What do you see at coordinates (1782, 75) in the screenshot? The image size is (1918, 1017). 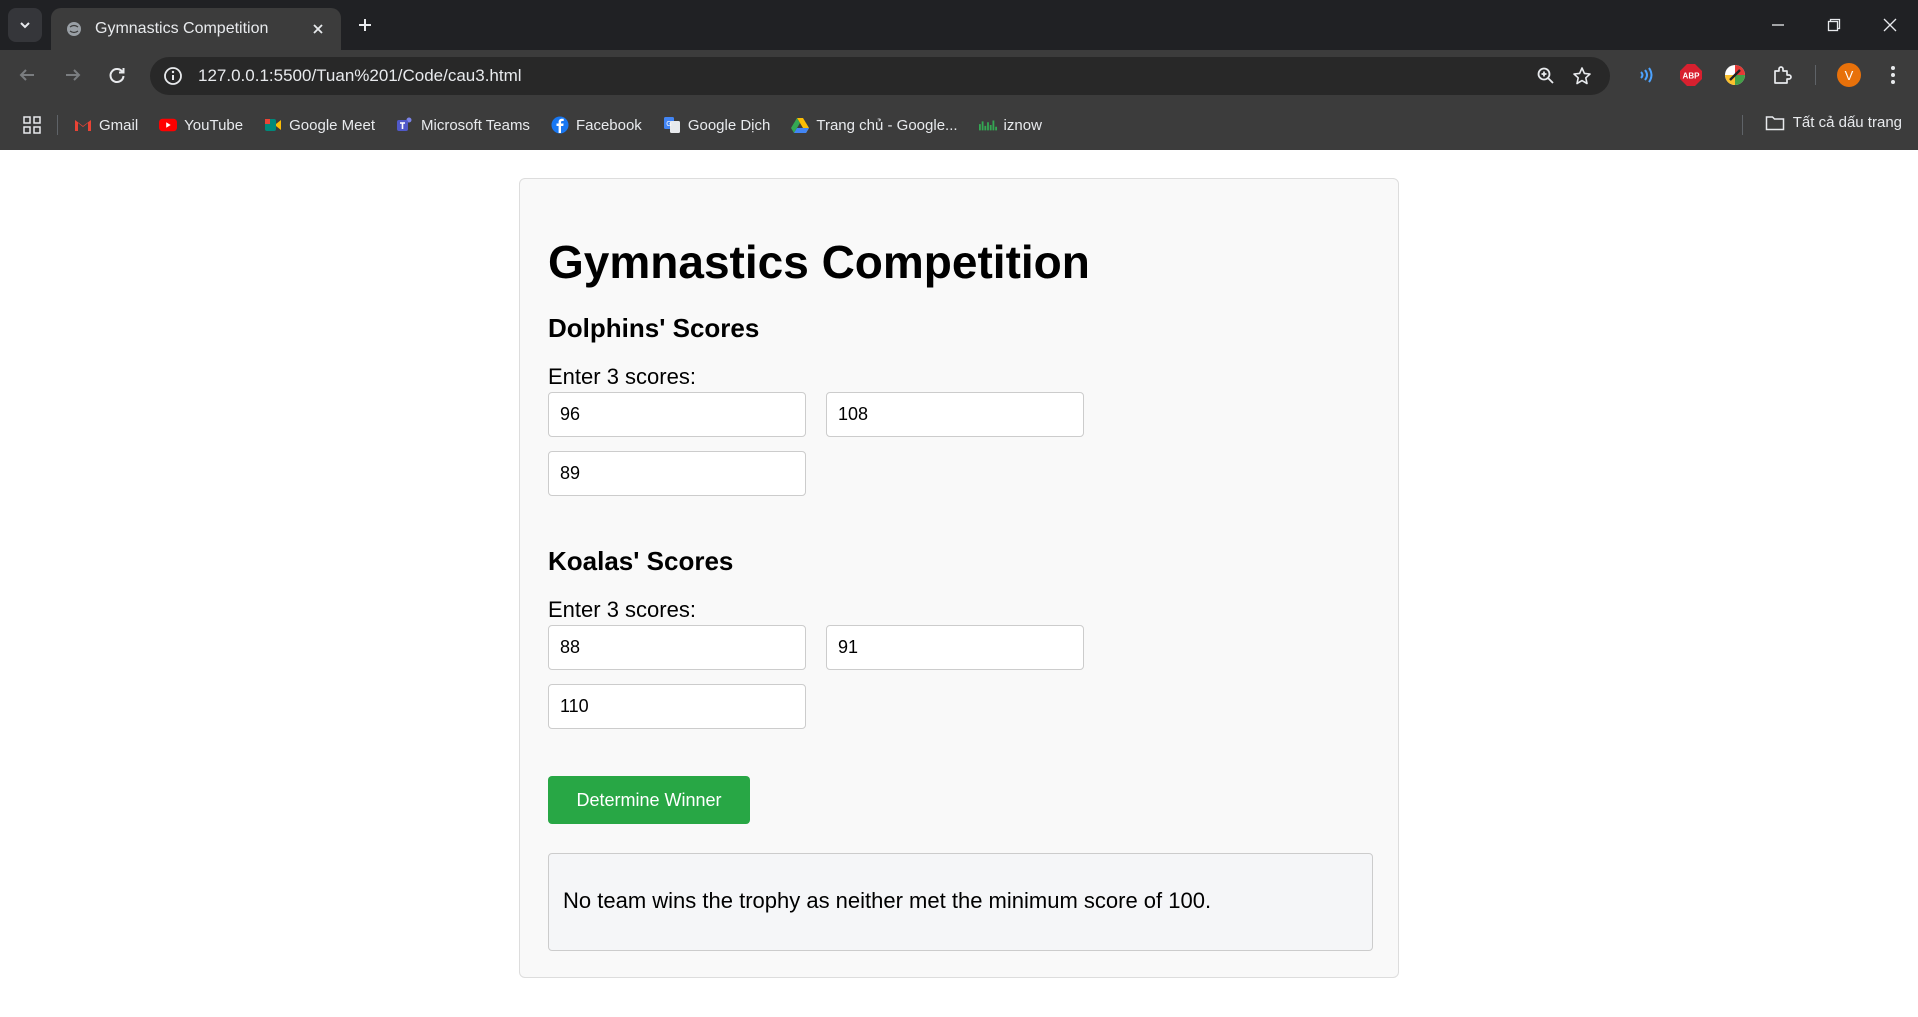 I see `extensions-puzzle-icon` at bounding box center [1782, 75].